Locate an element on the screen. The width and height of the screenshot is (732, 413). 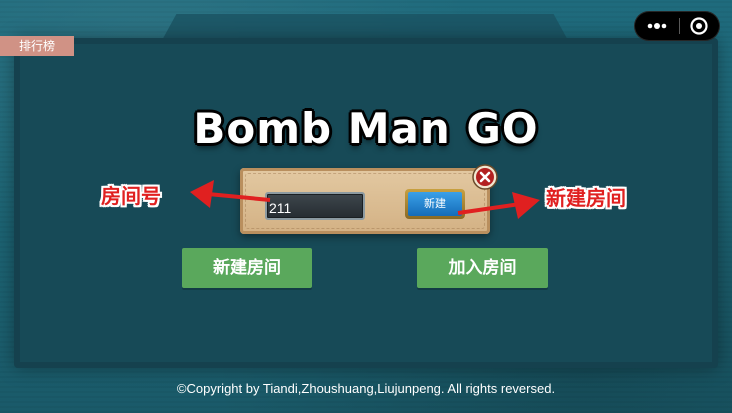
close-x-icon is located at coordinates (485, 177).